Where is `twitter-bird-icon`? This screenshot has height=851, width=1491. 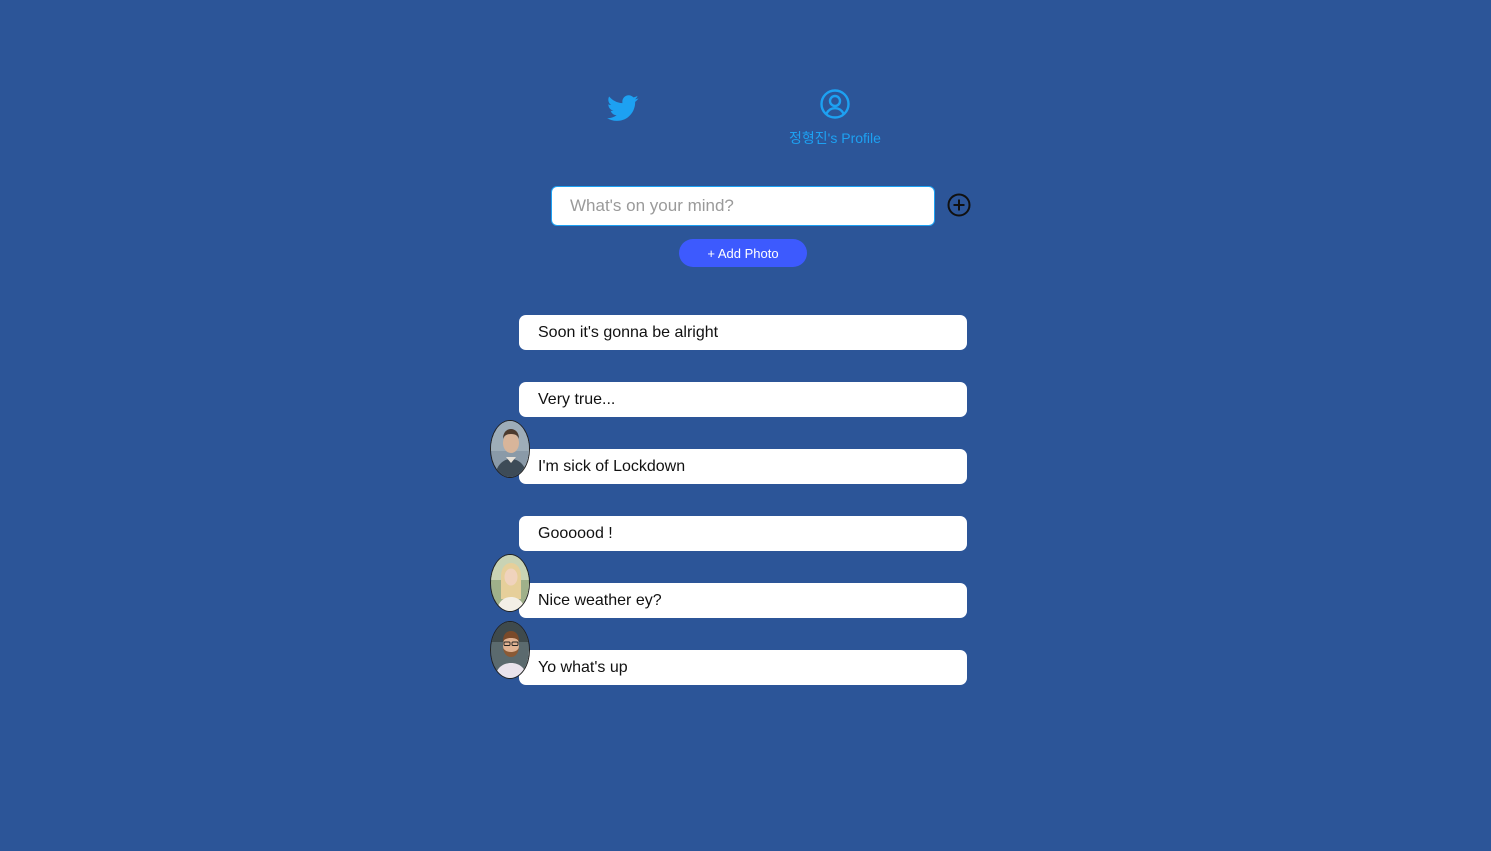 twitter-bird-icon is located at coordinates (623, 107).